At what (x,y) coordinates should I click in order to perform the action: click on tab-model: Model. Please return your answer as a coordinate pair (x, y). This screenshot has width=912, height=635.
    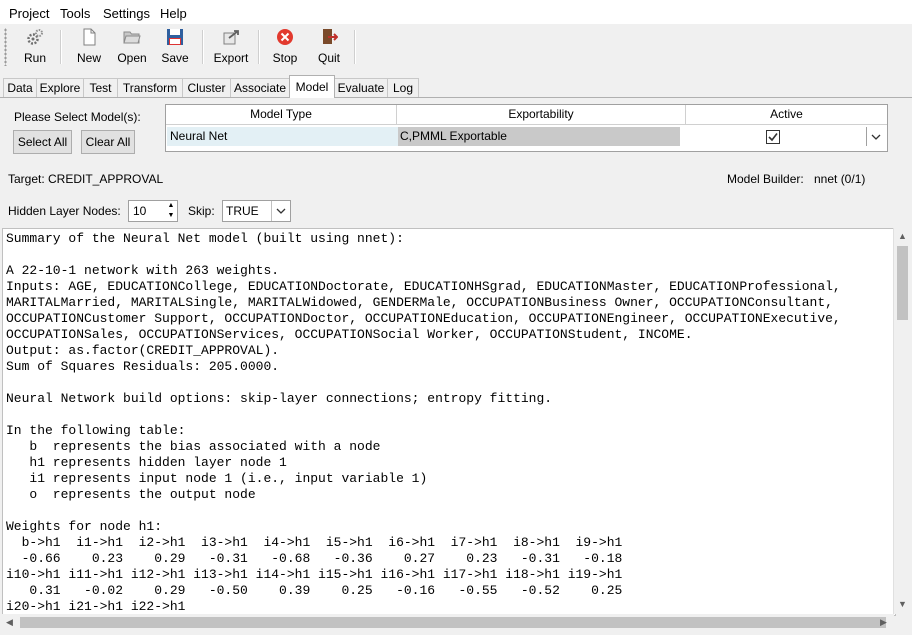
    Looking at the image, I should click on (312, 86).